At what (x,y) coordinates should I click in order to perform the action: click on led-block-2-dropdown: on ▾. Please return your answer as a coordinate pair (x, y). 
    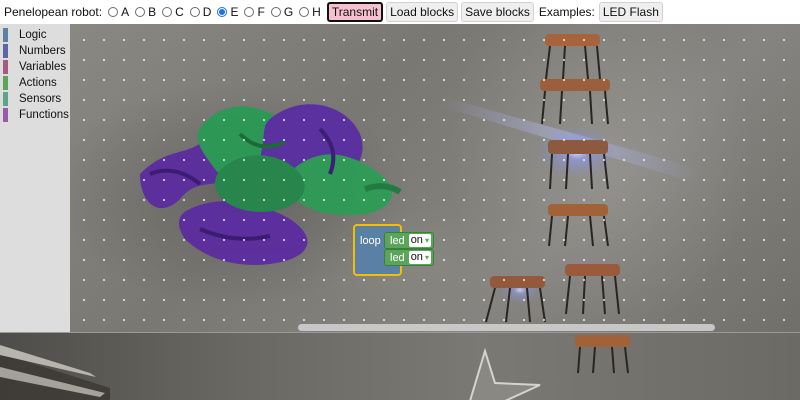
    Looking at the image, I should click on (419, 257).